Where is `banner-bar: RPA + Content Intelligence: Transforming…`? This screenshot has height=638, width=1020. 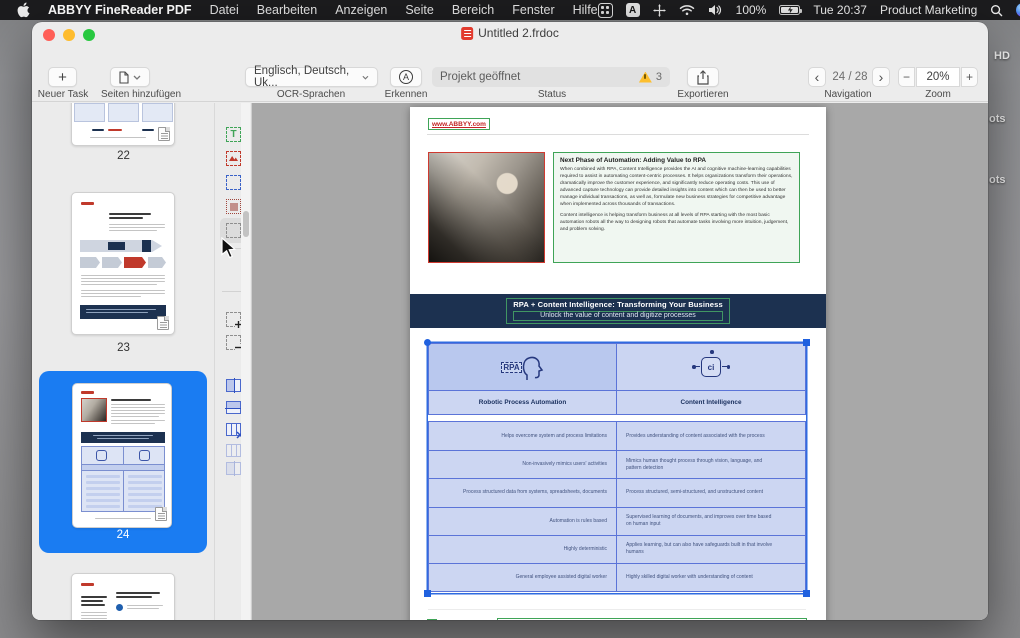 banner-bar: RPA + Content Intelligence: Transforming… is located at coordinates (618, 311).